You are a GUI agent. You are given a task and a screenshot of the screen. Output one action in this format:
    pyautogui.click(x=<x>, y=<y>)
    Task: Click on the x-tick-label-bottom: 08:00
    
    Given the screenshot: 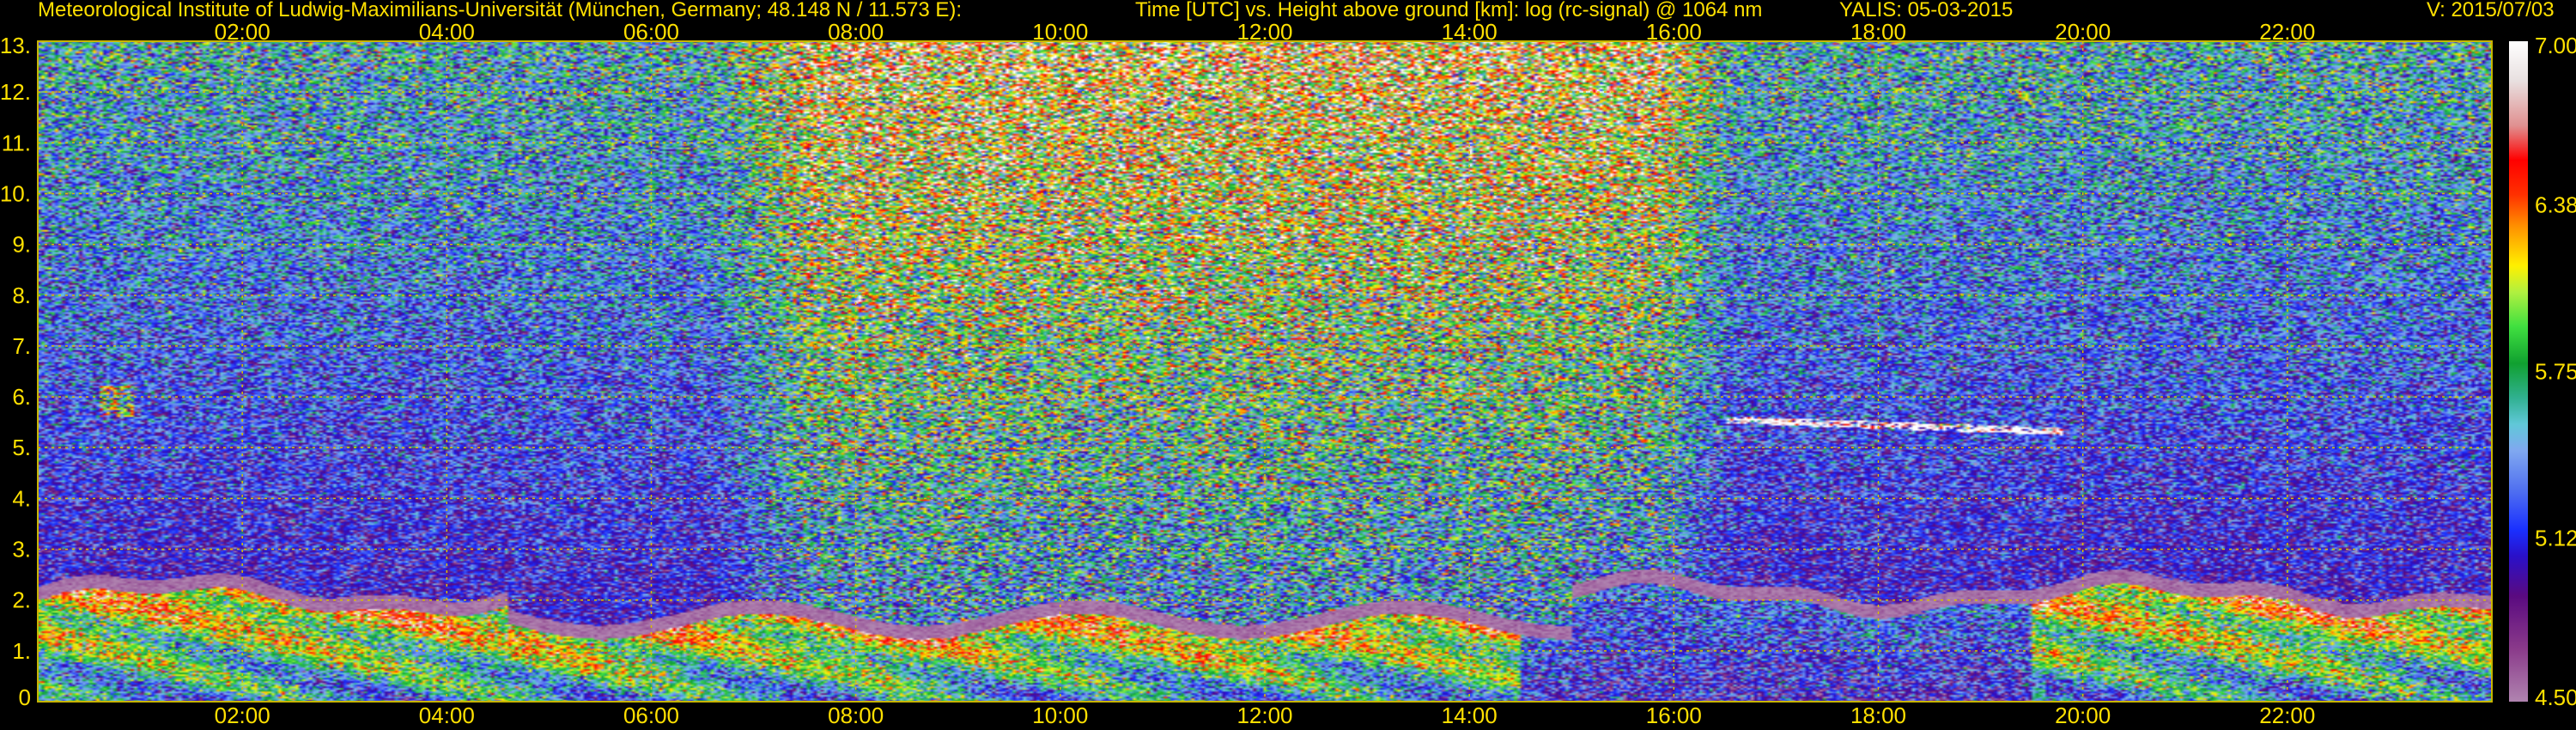 What is the action you would take?
    pyautogui.click(x=856, y=715)
    